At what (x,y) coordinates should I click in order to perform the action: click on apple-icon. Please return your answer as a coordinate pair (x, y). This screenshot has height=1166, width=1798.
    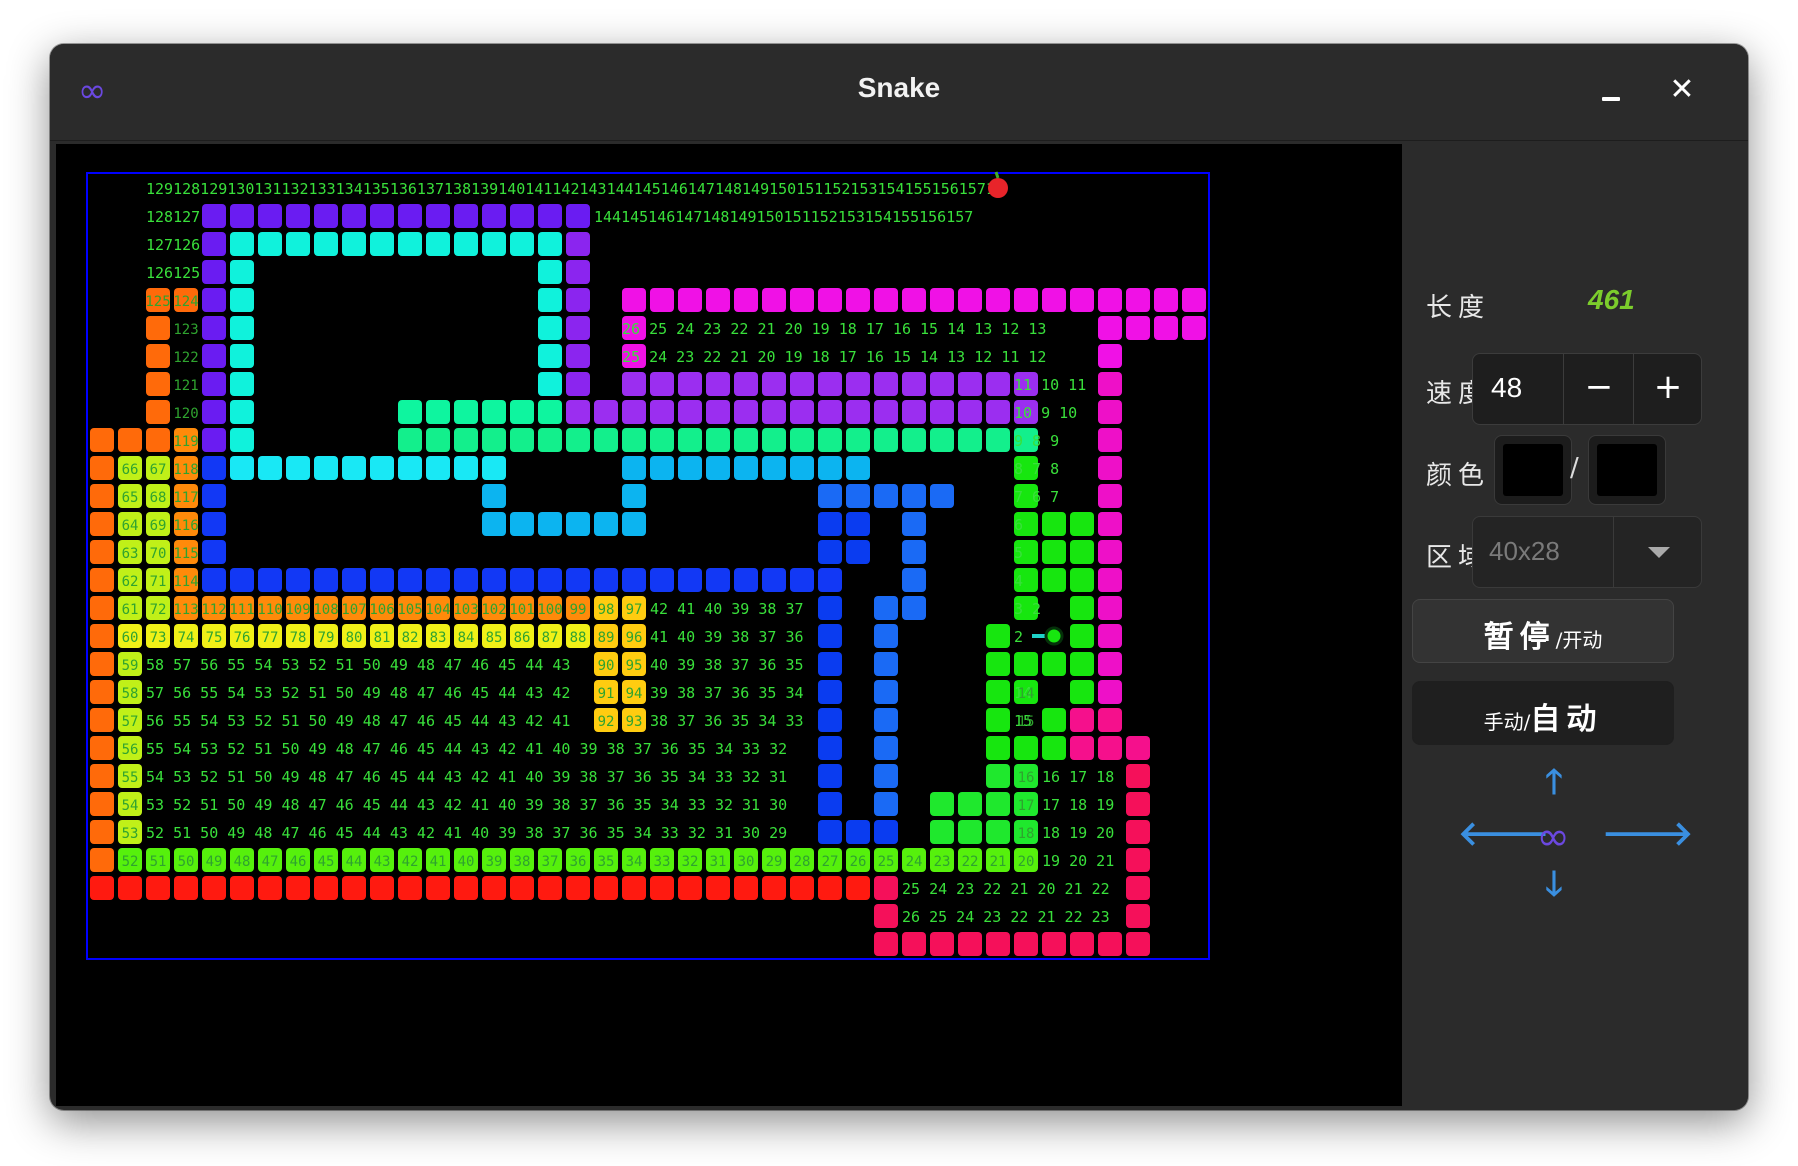
    Looking at the image, I should click on (998, 188).